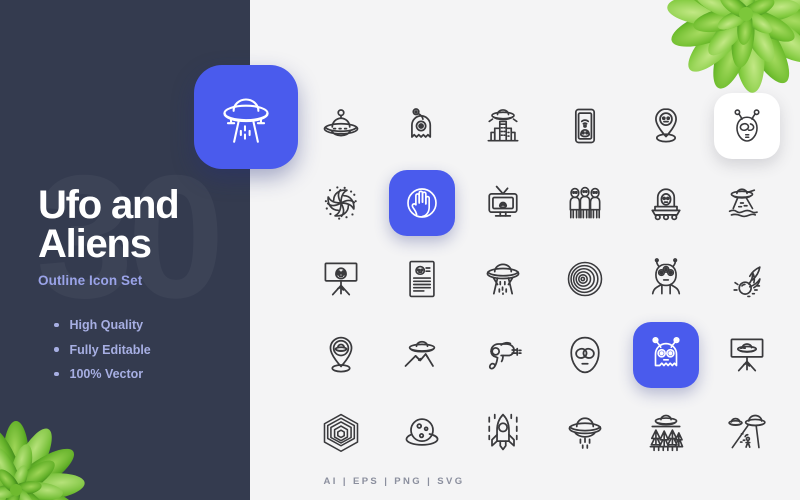 The image size is (800, 500). I want to click on icon-cell-ufo-sign-board, so click(747, 355).